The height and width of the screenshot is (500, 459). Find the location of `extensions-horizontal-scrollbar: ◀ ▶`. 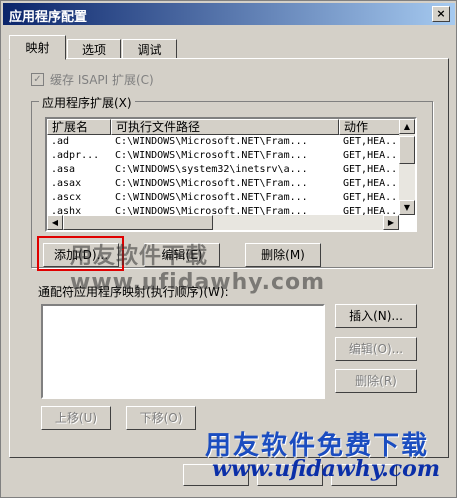

extensions-horizontal-scrollbar: ◀ ▶ is located at coordinates (223, 222).